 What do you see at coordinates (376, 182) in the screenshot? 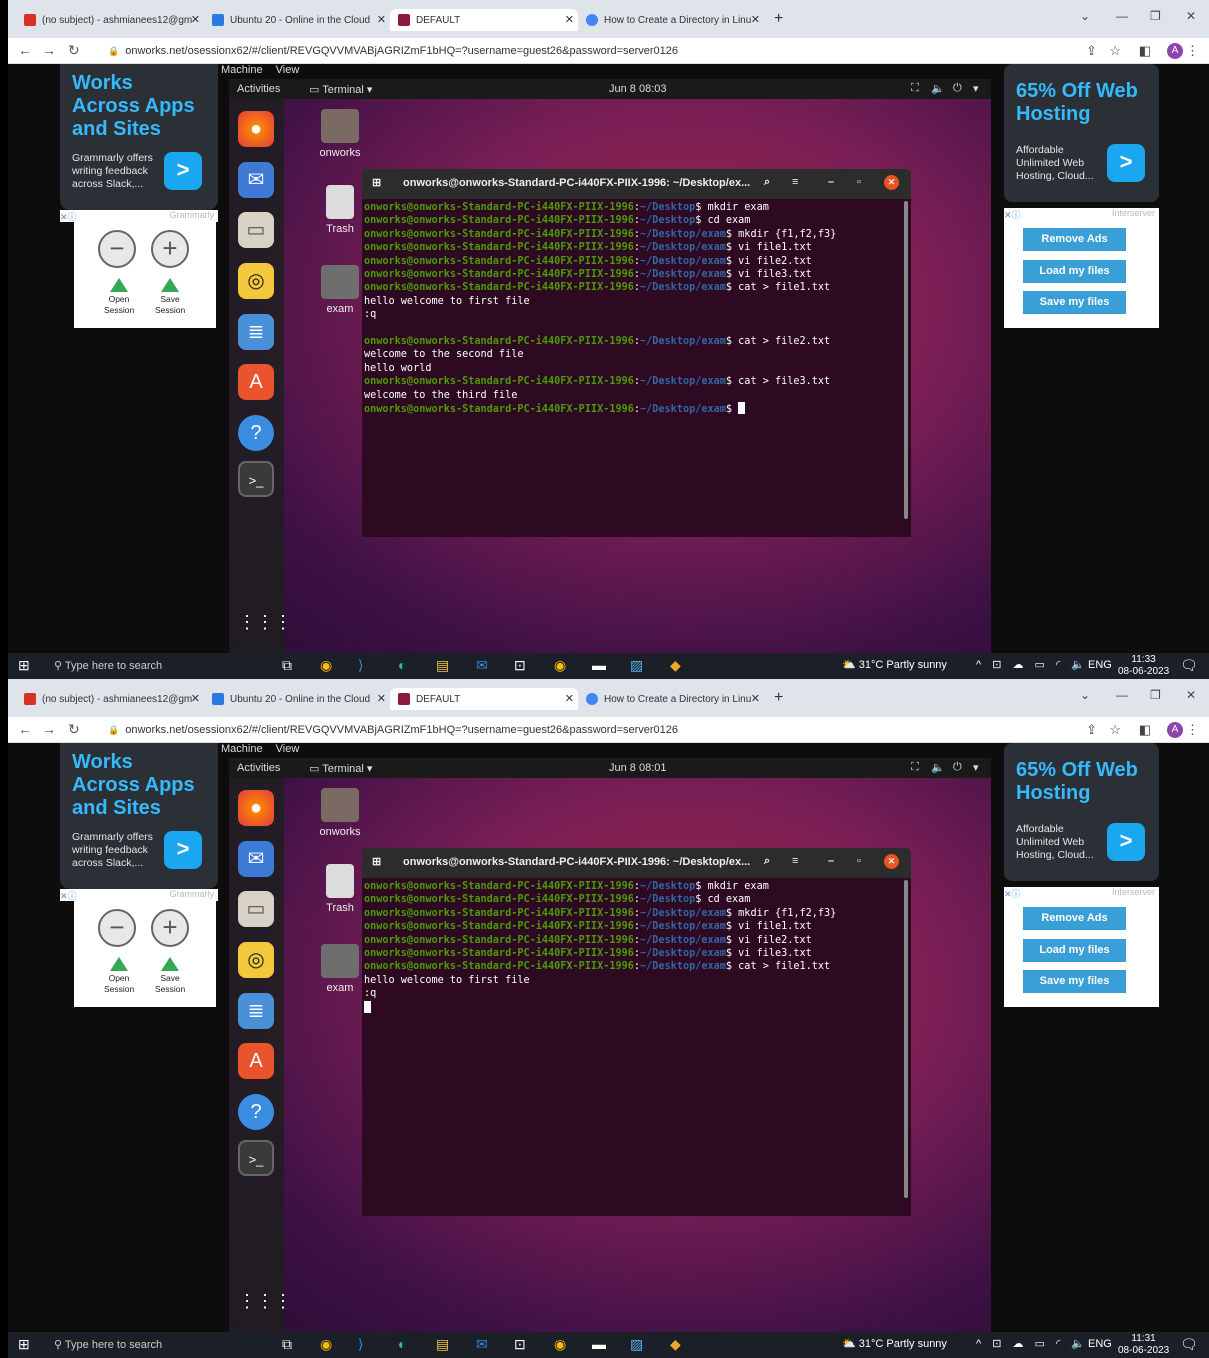
I see `new-tab-icon: ⊞` at bounding box center [376, 182].